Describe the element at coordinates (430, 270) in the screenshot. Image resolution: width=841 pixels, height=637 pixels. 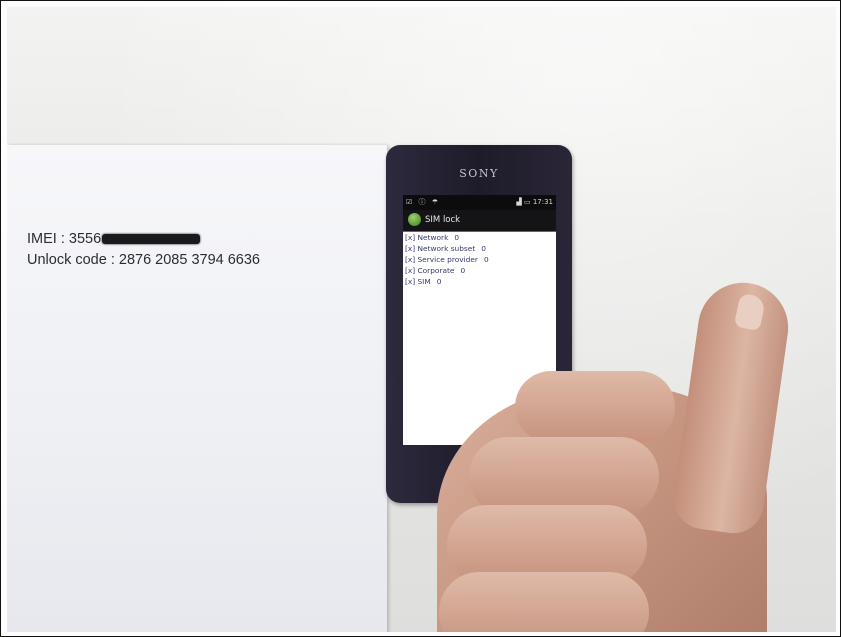
I see `lock-item-label: [x] Corporate` at that location.